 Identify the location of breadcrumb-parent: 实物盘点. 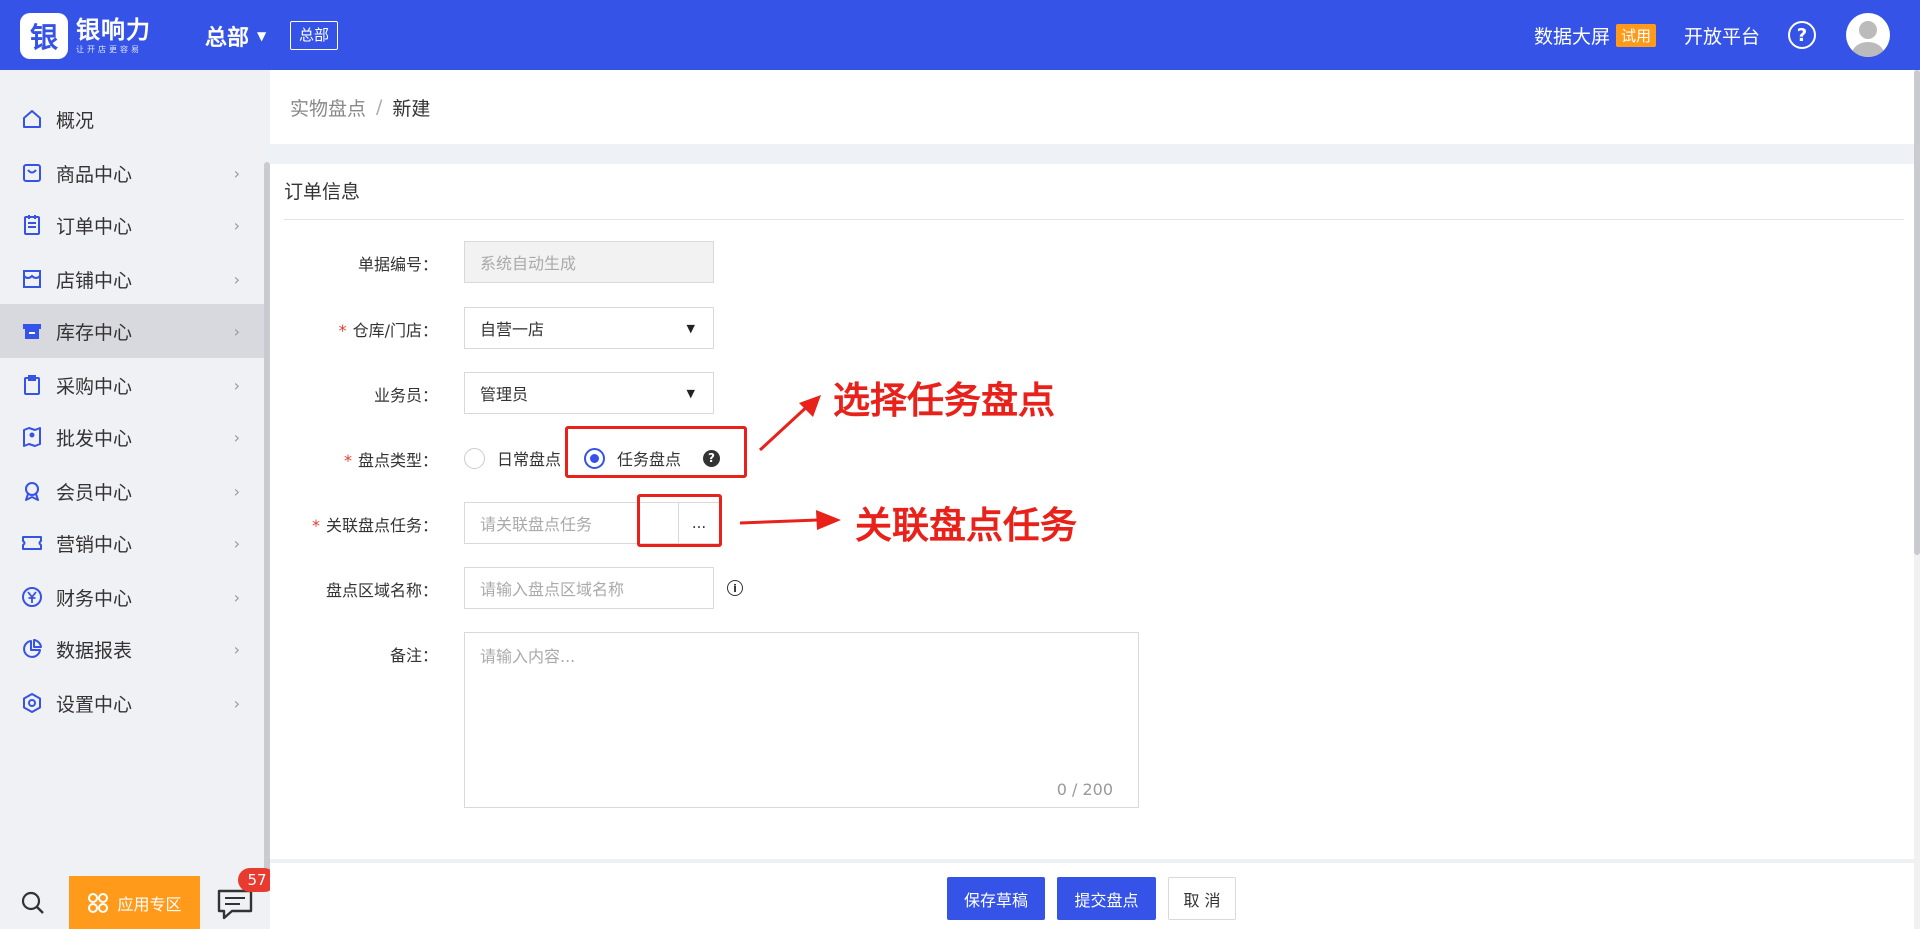
(328, 107).